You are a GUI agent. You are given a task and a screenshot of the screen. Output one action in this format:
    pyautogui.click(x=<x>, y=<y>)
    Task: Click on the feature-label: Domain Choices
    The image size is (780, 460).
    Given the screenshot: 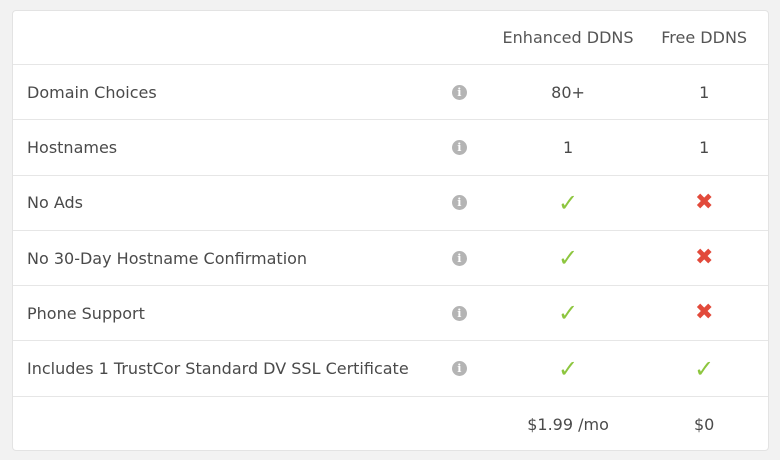 What is the action you would take?
    pyautogui.click(x=92, y=92)
    